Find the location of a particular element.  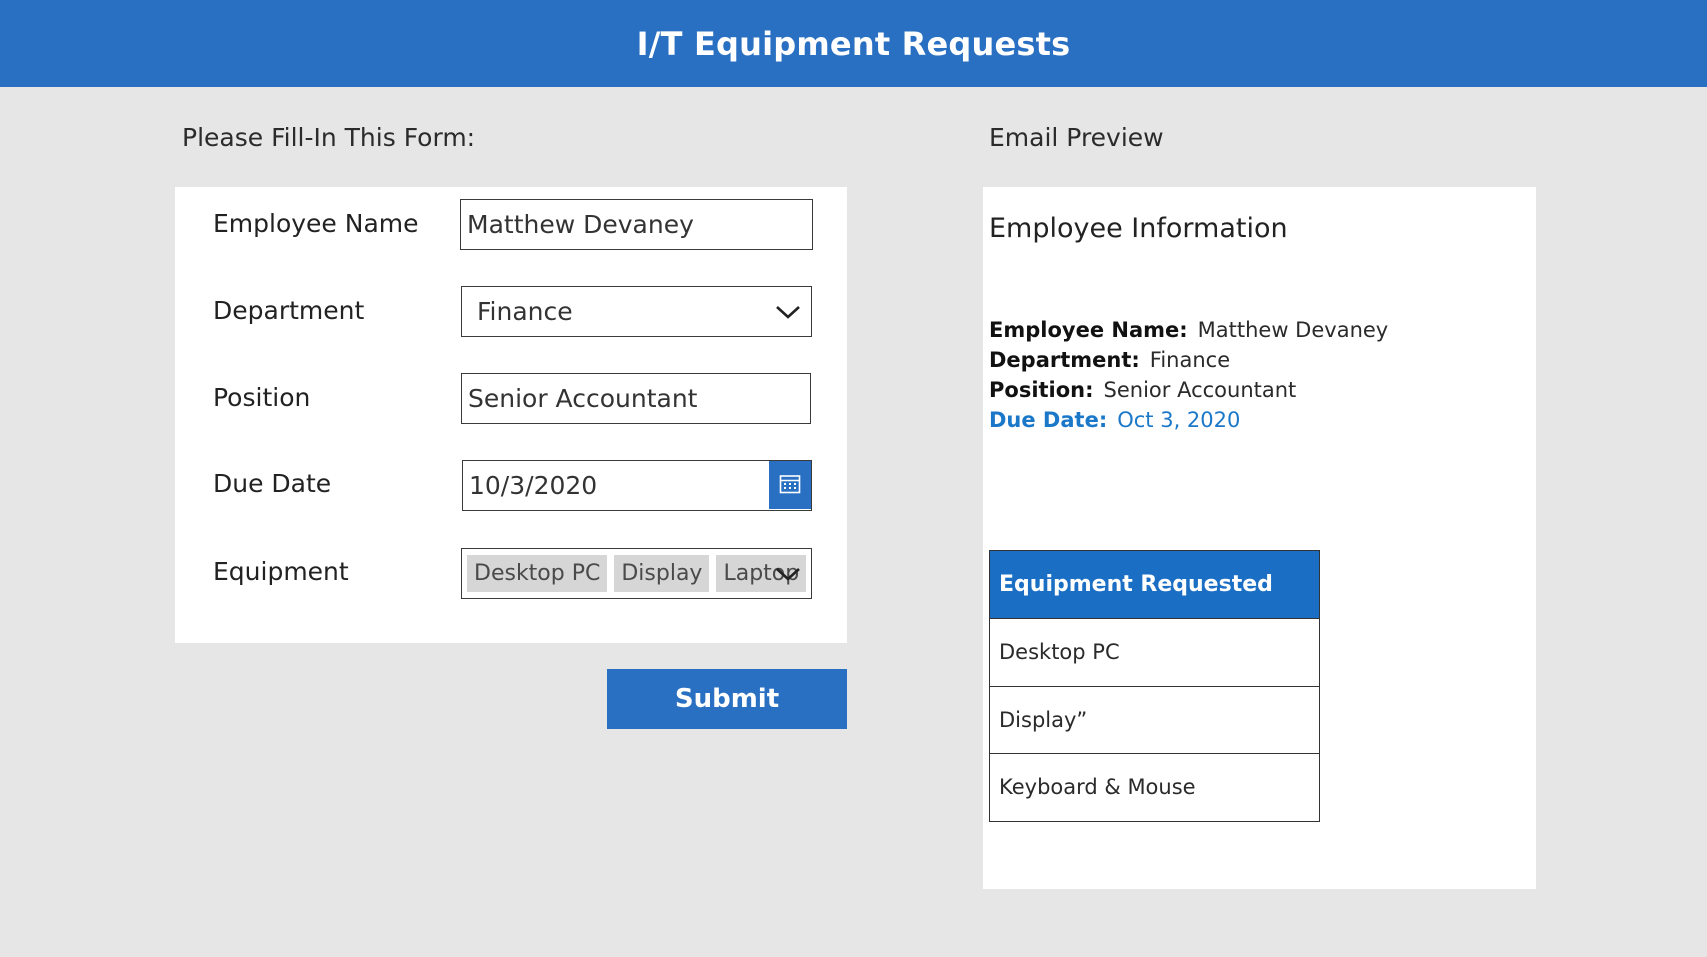

table-row: Display” is located at coordinates (1154, 719).